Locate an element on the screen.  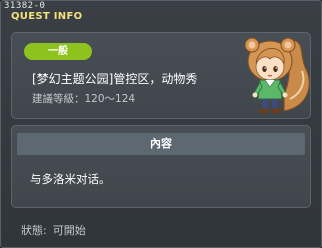
window-title: QUEST INFO is located at coordinates (47, 16).